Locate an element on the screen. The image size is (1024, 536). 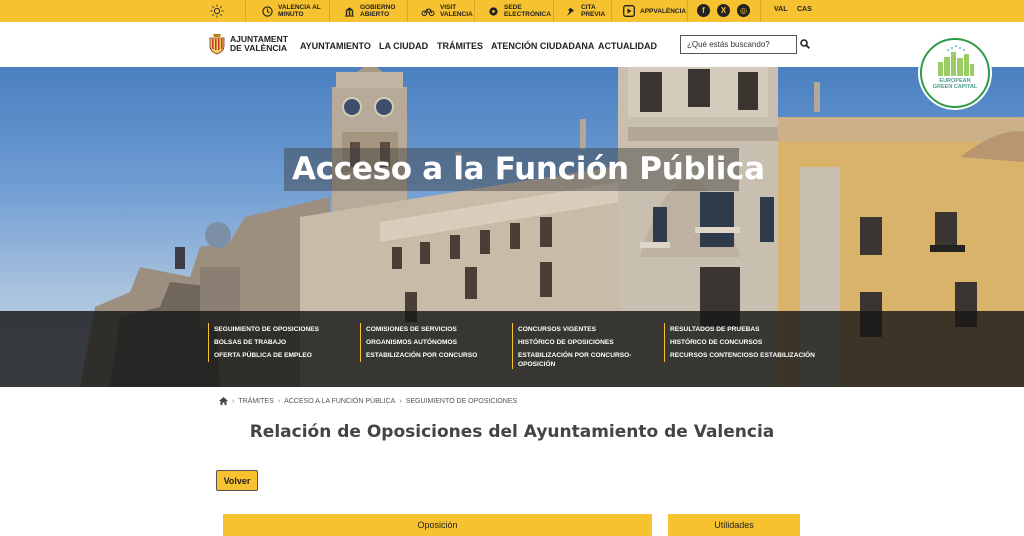
nav-ayuntamiento: AYUNTAMIENTO is located at coordinates (335, 46).